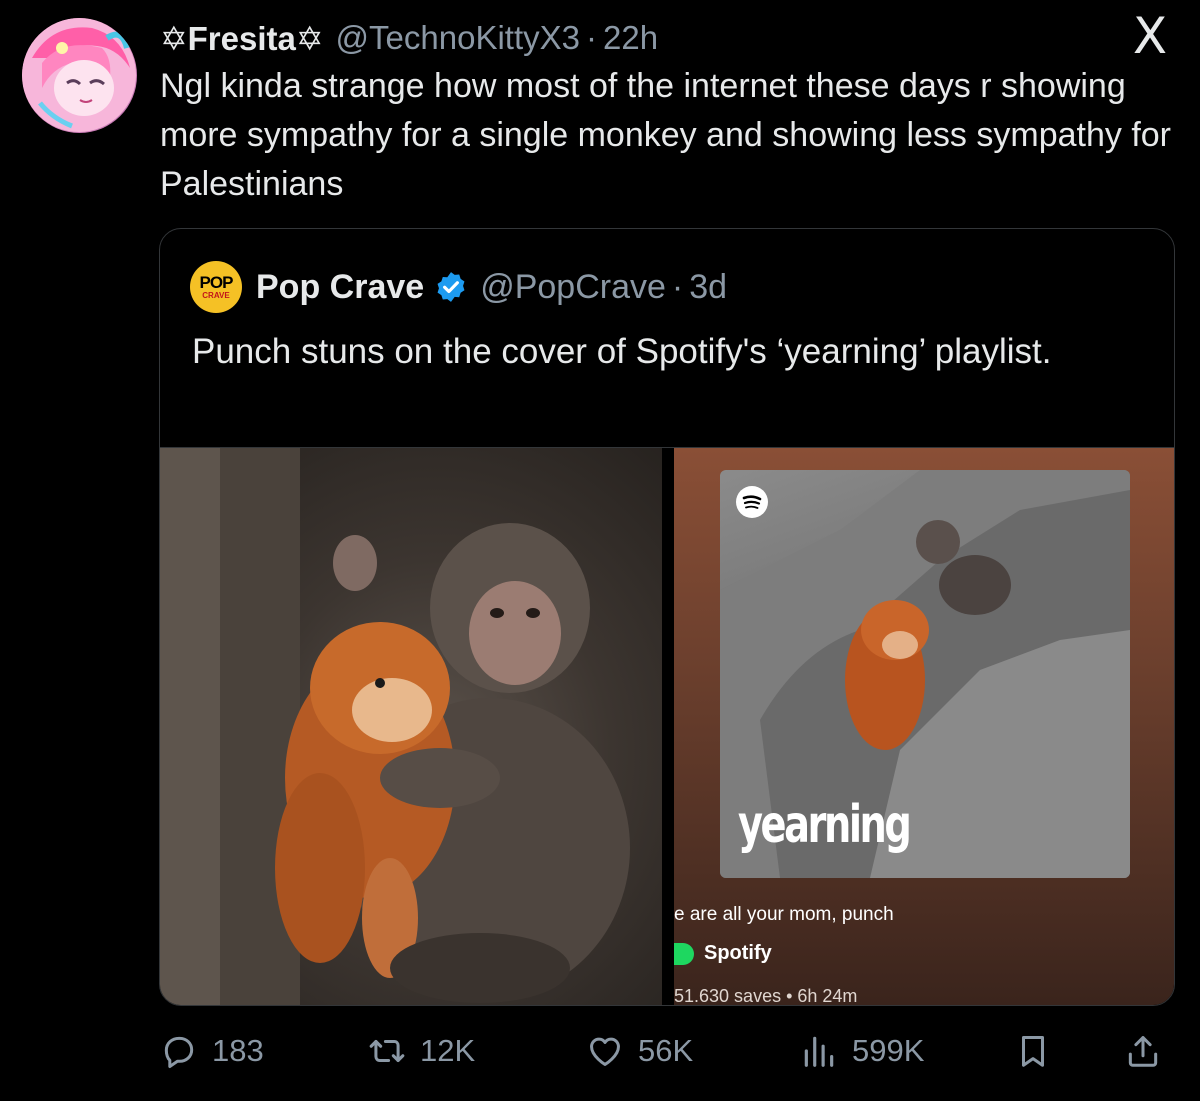 Image resolution: width=1200 pixels, height=1101 pixels. Describe the element at coordinates (668, 38) in the screenshot. I see `tweet-header: ✡Fresita✡ @TechnoKittyX3 · 22h` at that location.